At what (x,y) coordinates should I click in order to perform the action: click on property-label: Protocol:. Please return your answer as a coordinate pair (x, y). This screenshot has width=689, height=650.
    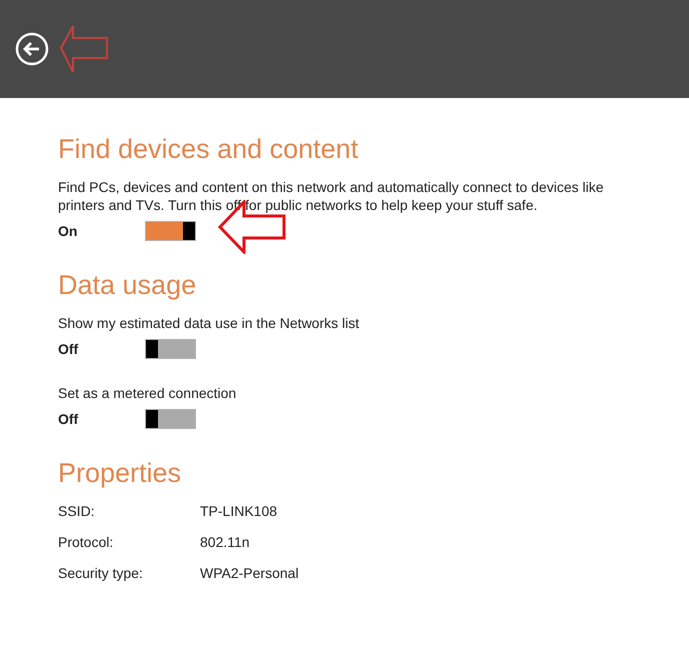
    Looking at the image, I should click on (86, 542).